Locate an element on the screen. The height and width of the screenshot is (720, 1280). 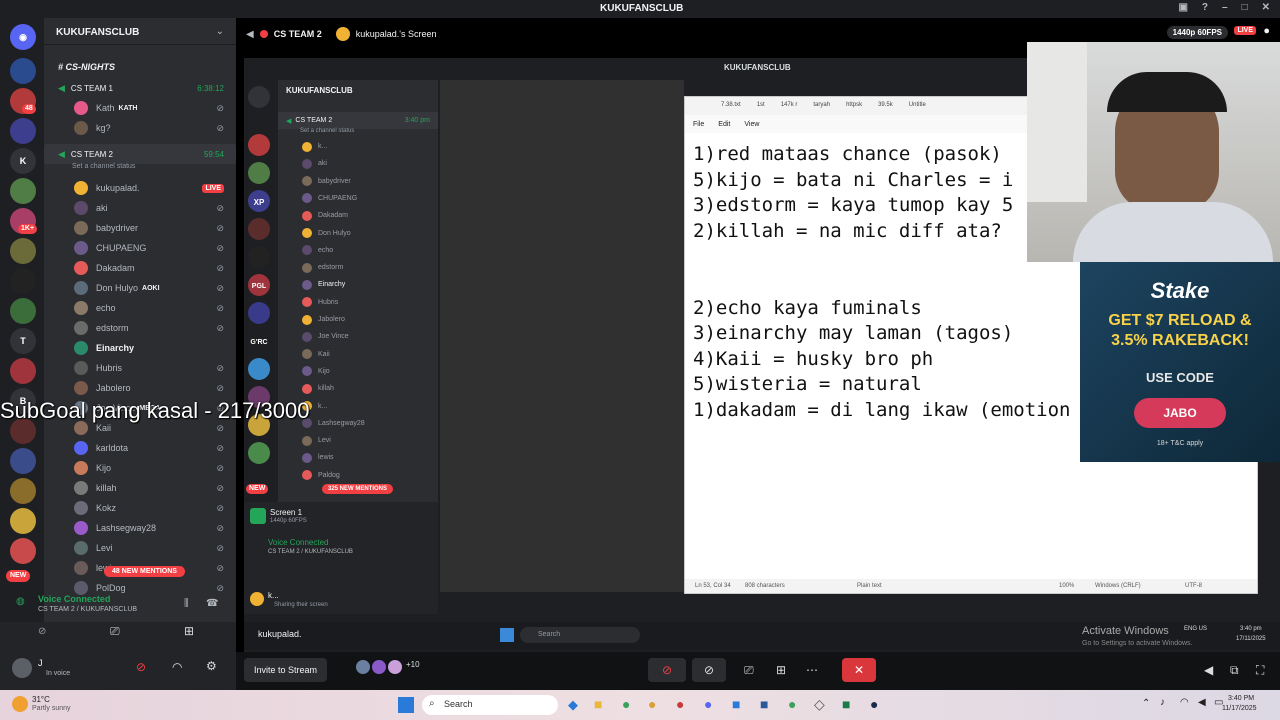
notepad-tab: Untitle is located at coordinates (917, 108).